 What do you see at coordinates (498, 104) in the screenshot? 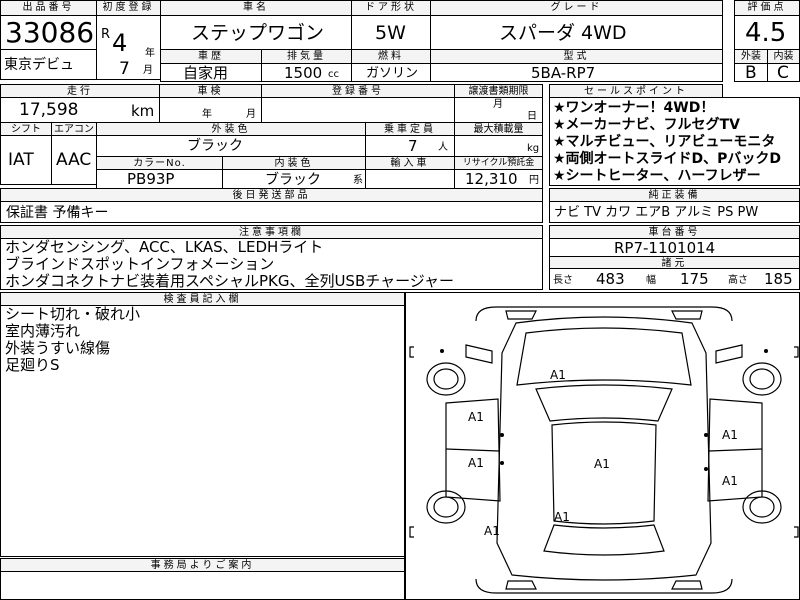
I see `transfer-month-unit: 月` at bounding box center [498, 104].